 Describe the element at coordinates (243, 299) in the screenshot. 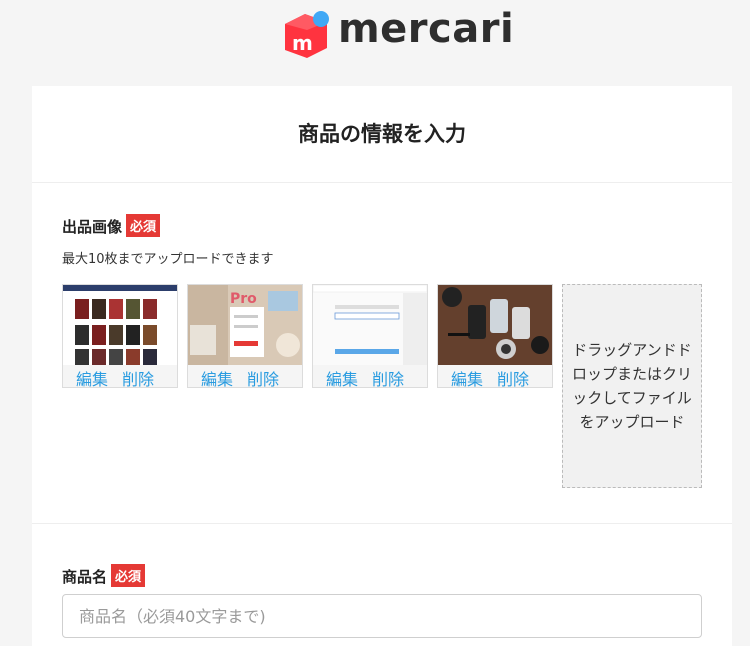

I see `svg-text: Pro` at that location.